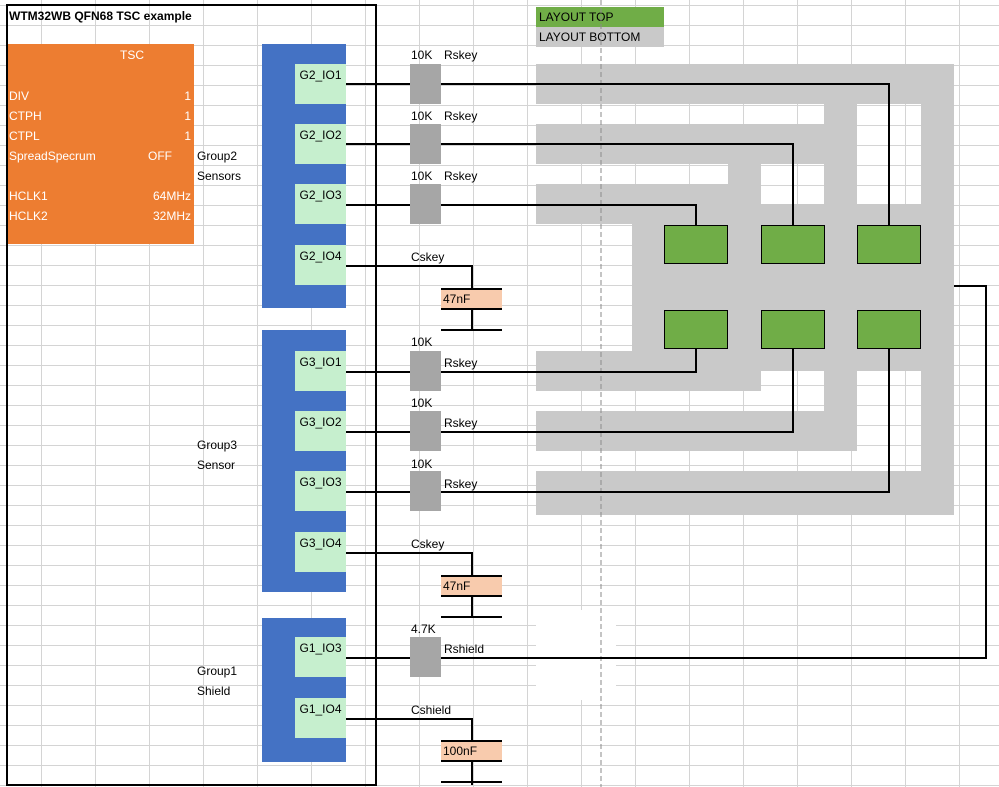 The width and height of the screenshot is (999, 787). I want to click on wire-g3-io4, so click(409, 564).